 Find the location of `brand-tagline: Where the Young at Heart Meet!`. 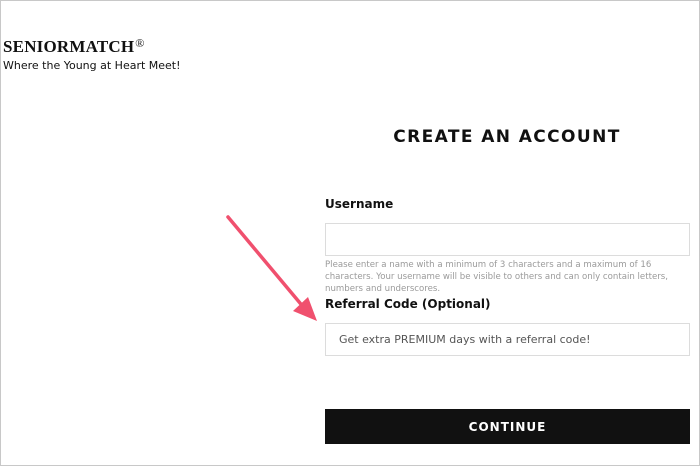

brand-tagline: Where the Young at Heart Meet! is located at coordinates (92, 65).